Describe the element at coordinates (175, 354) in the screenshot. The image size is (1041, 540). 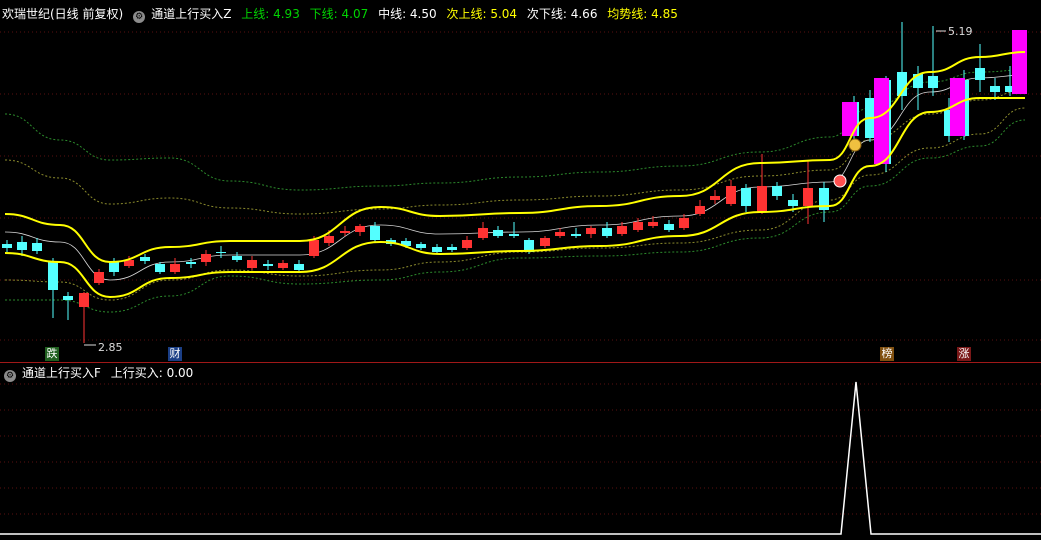
I see `tag-finance: 财` at that location.